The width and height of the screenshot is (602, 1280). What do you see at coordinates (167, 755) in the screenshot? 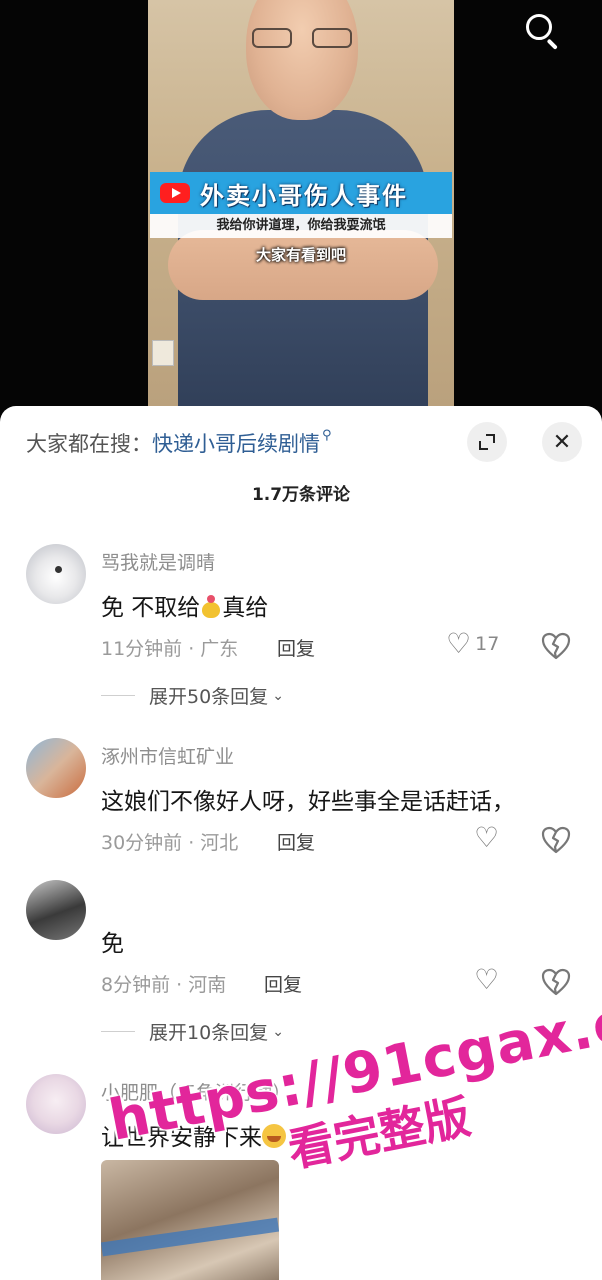
I see `comment-username: 涿州市信虹矿业` at bounding box center [167, 755].